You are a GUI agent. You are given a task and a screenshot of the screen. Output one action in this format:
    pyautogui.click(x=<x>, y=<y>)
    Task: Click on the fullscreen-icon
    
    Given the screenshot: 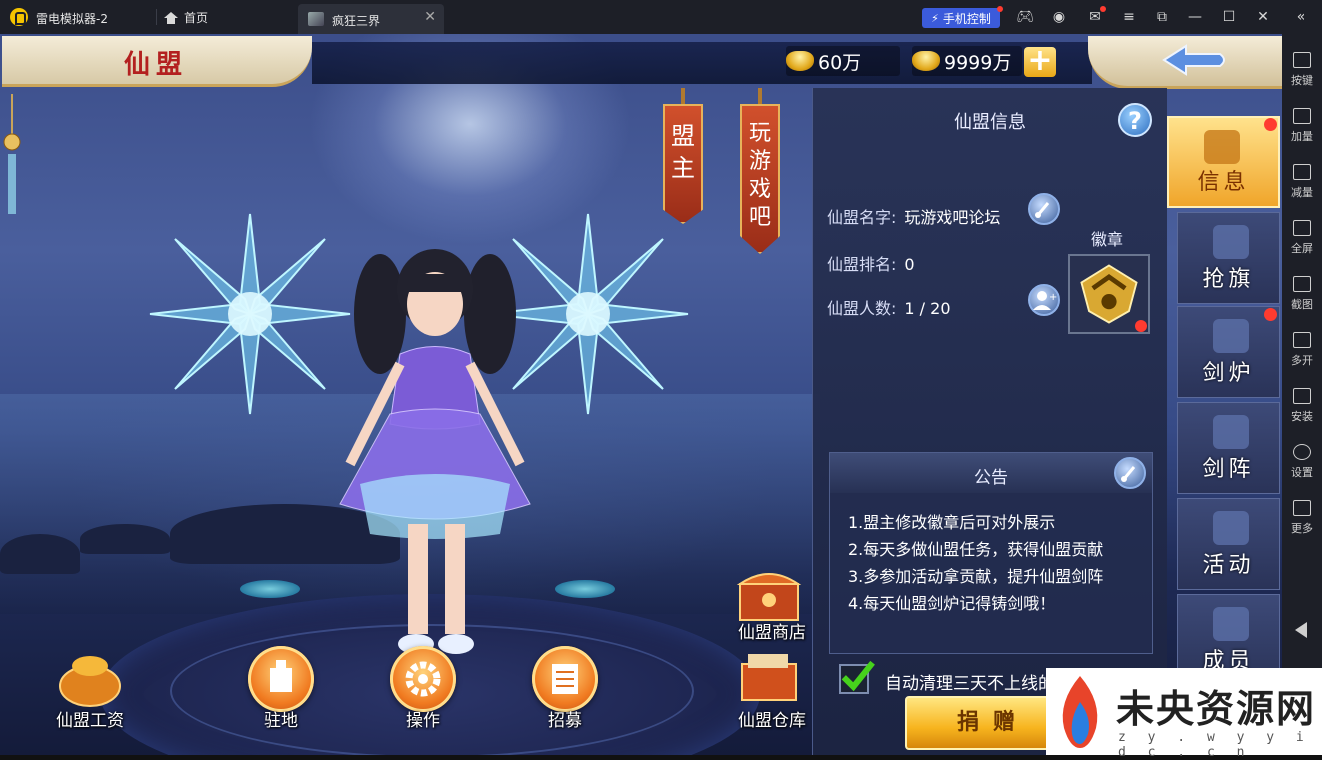 What is the action you would take?
    pyautogui.click(x=1302, y=228)
    